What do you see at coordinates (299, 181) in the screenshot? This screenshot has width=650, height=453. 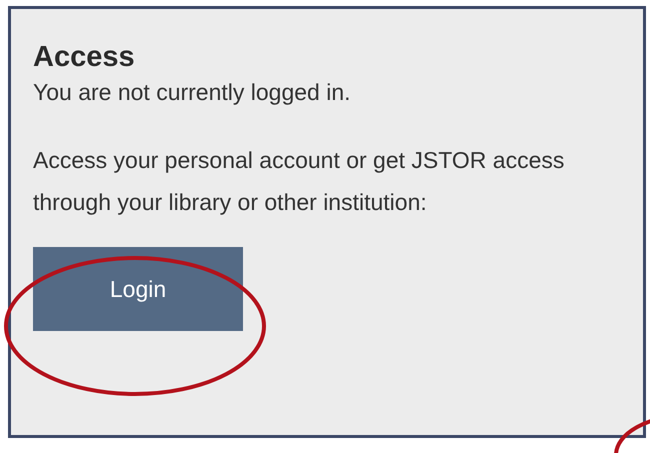 I see `instructions-text: Access your personal account or get JSTOR access through your library or other institution:` at bounding box center [299, 181].